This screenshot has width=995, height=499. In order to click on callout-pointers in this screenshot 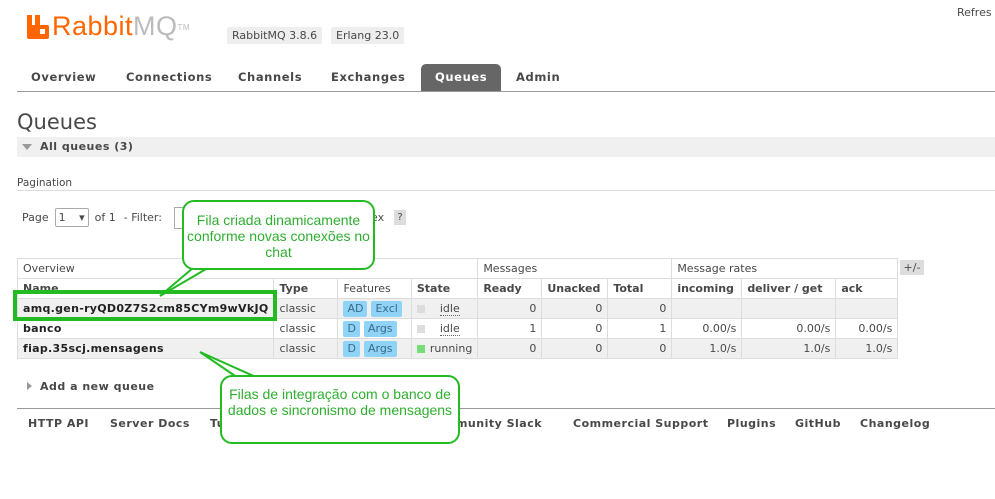, I will do `click(209, 320)`.